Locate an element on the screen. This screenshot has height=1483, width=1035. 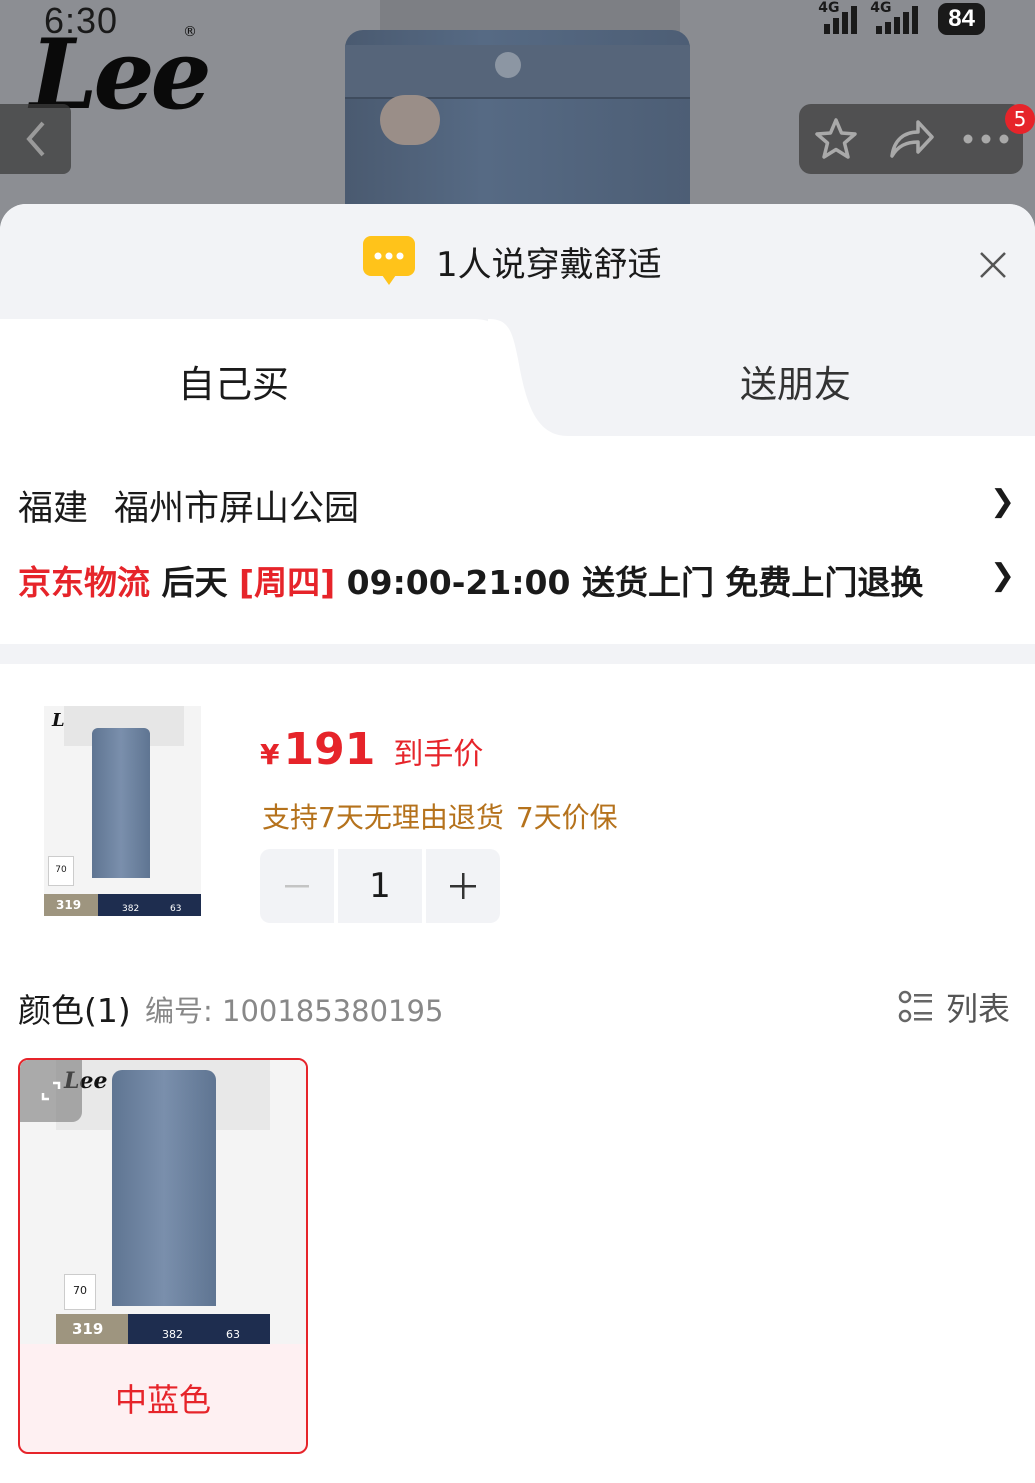
signal-icon: 4G is located at coordinates (839, 17).